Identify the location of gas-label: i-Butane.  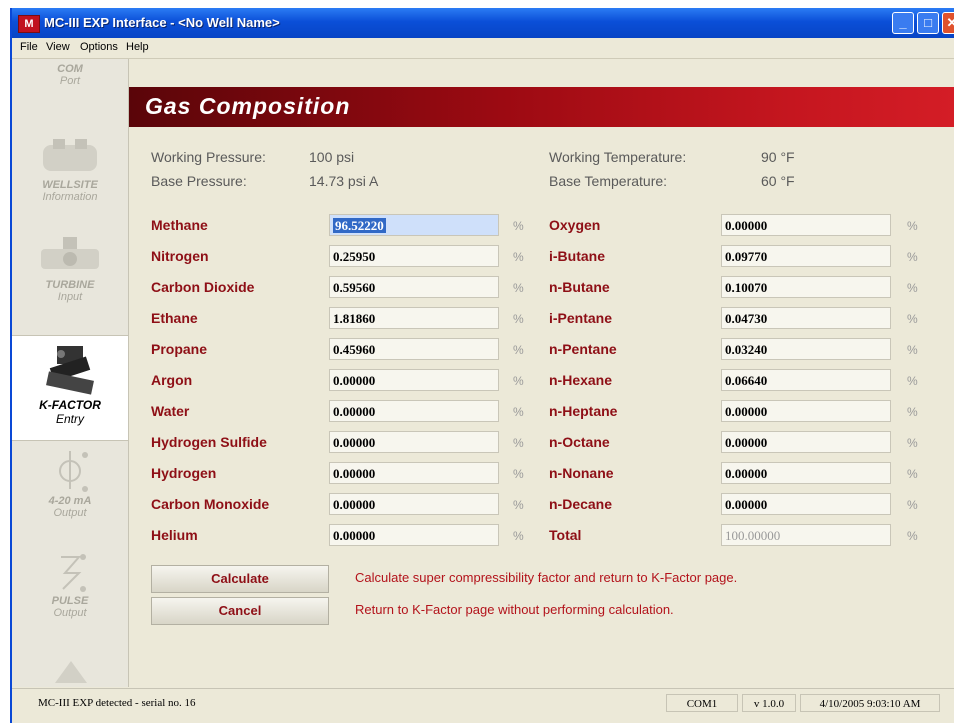
(577, 256).